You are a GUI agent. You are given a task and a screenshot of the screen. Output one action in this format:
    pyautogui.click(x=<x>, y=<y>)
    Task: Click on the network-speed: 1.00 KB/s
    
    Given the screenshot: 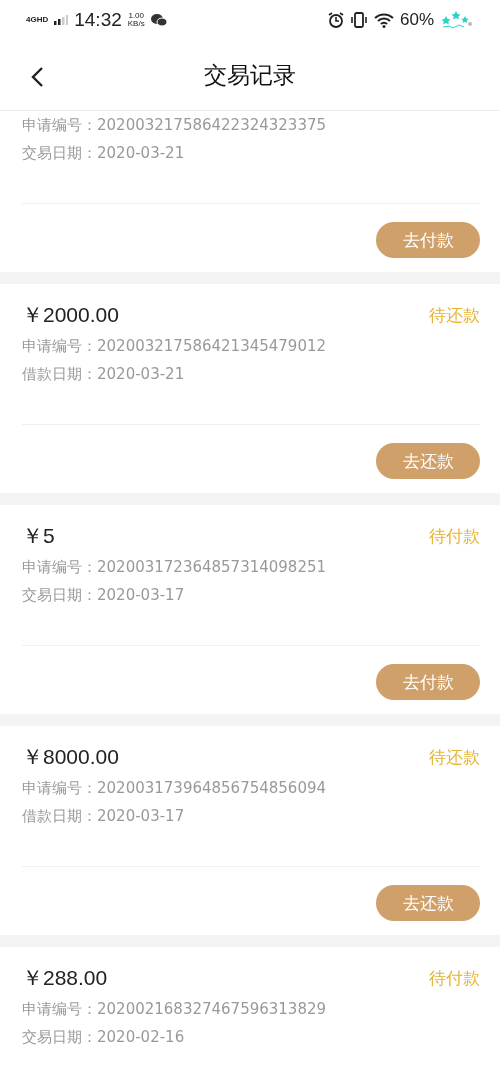 What is the action you would take?
    pyautogui.click(x=136, y=20)
    